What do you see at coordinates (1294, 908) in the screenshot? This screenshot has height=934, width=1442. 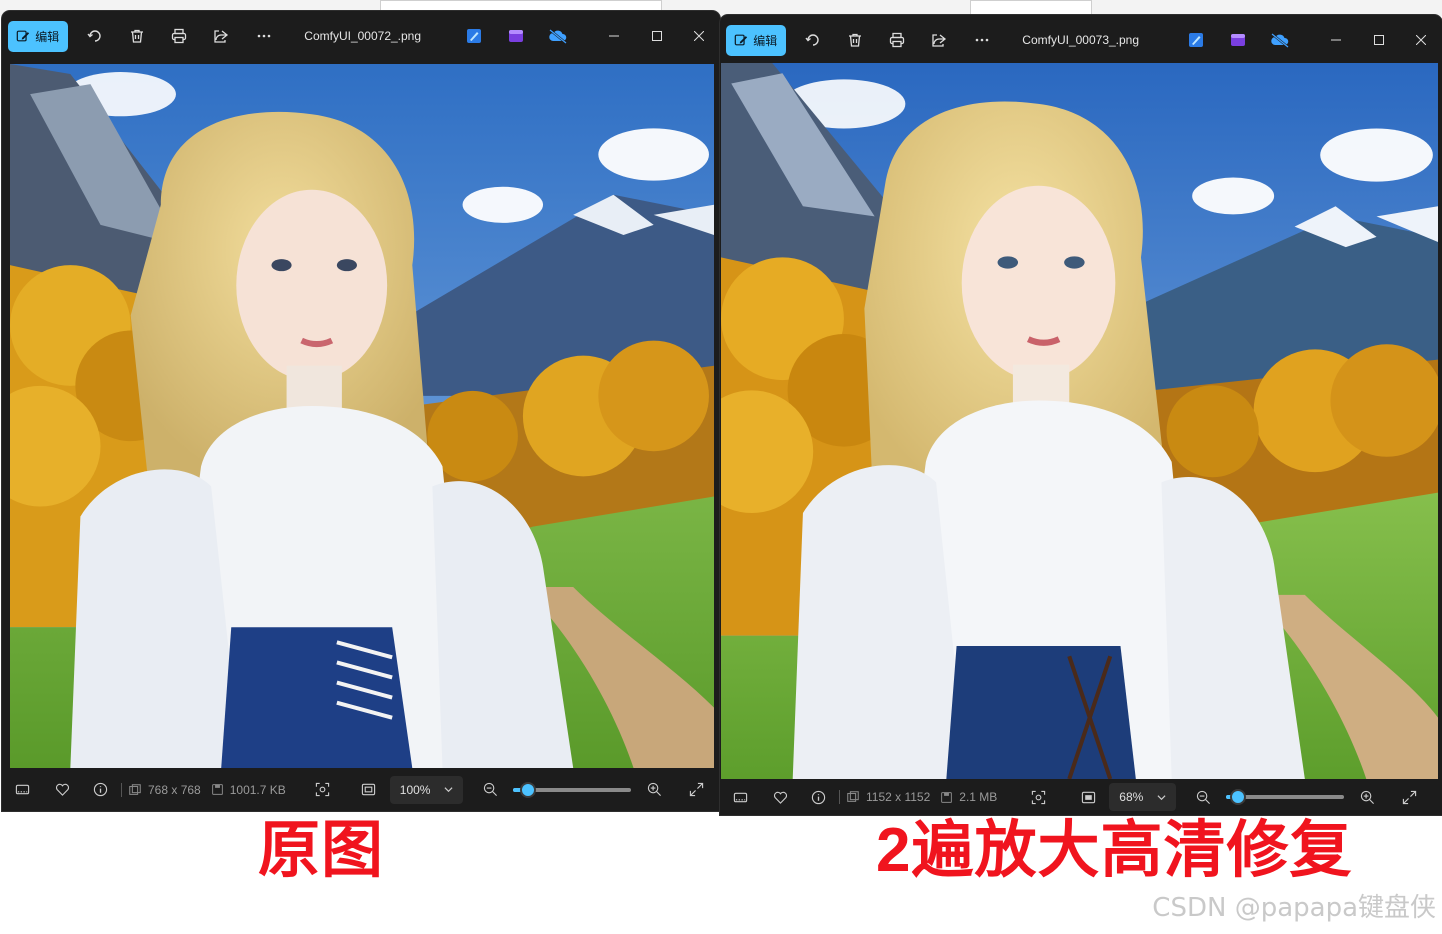 I see `watermark: CSDN @papapa键盘侠` at bounding box center [1294, 908].